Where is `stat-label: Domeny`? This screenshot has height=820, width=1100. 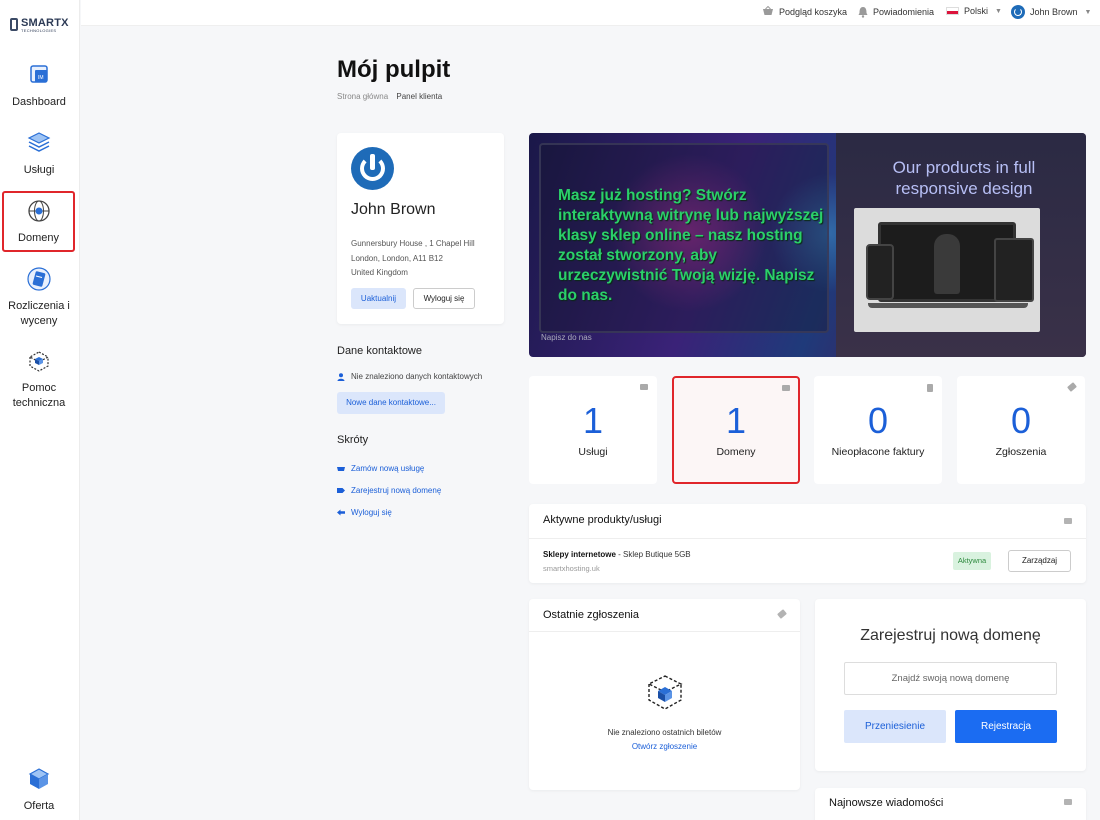
stat-label: Domeny is located at coordinates (736, 452).